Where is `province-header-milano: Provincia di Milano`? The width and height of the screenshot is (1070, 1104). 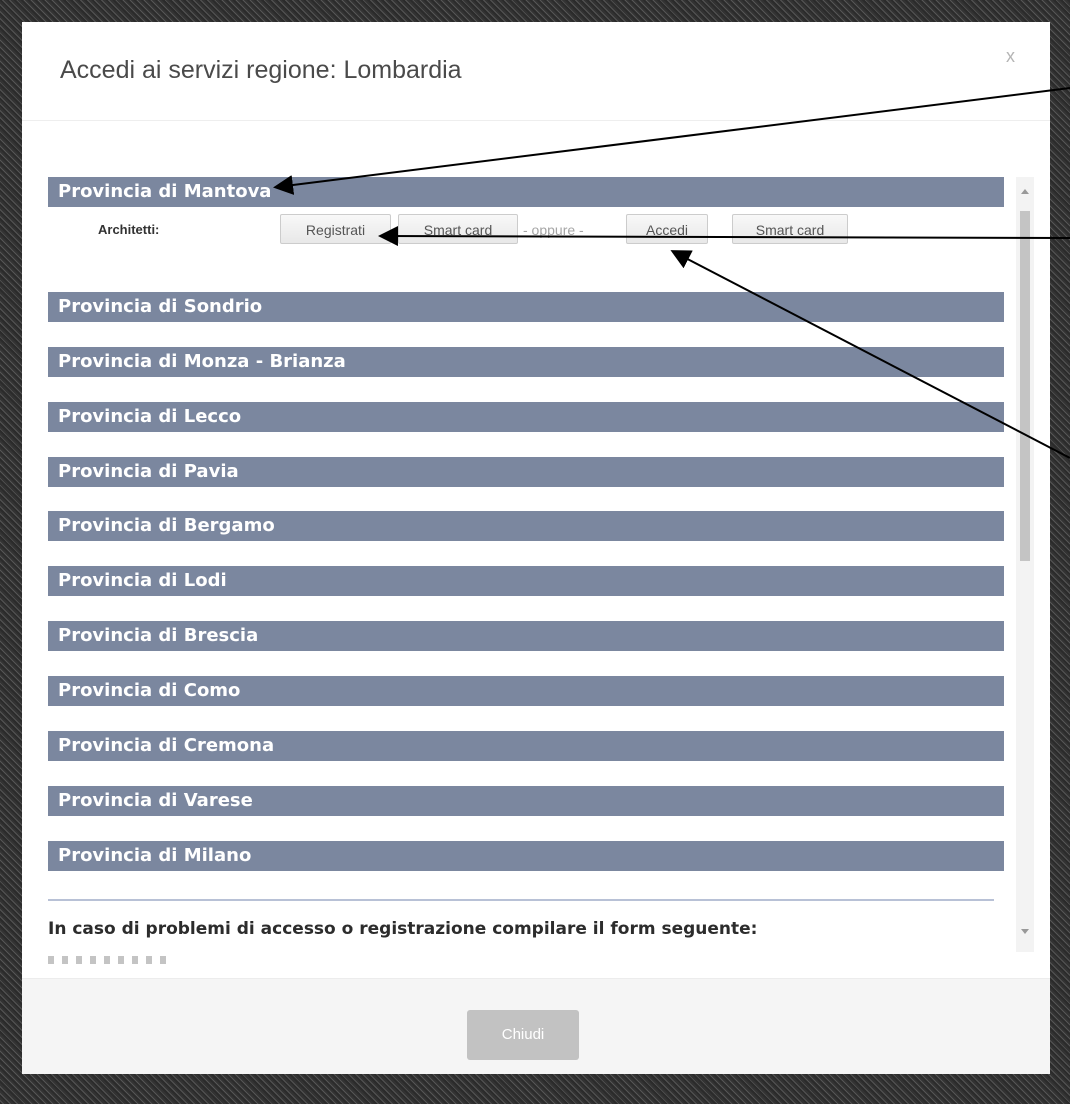 province-header-milano: Provincia di Milano is located at coordinates (526, 856).